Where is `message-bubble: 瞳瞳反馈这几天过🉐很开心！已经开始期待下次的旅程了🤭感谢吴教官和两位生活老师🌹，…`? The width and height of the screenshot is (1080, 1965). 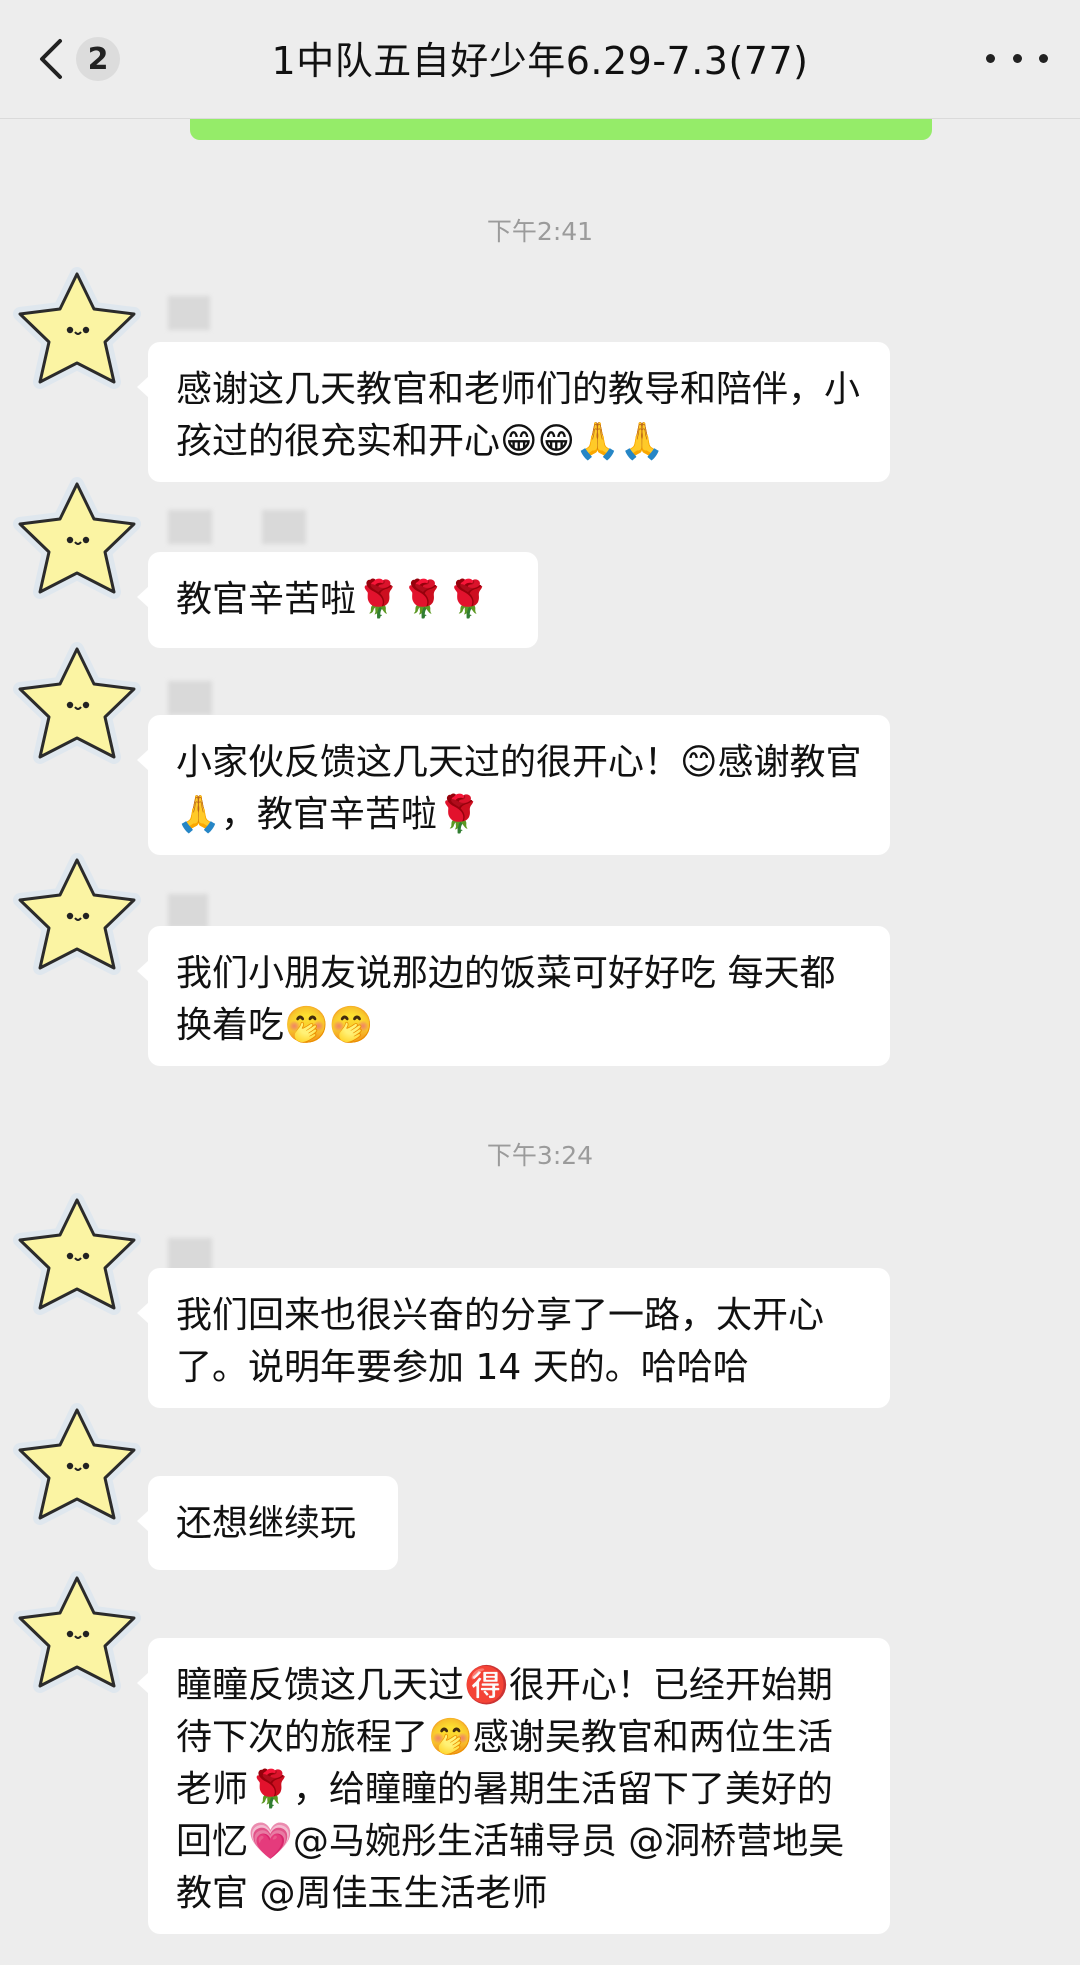 message-bubble: 瞳瞳反馈这几天过🉐很开心！已经开始期待下次的旅程了🤭感谢吴教官和两位生活老师🌹，… is located at coordinates (513, 1786).